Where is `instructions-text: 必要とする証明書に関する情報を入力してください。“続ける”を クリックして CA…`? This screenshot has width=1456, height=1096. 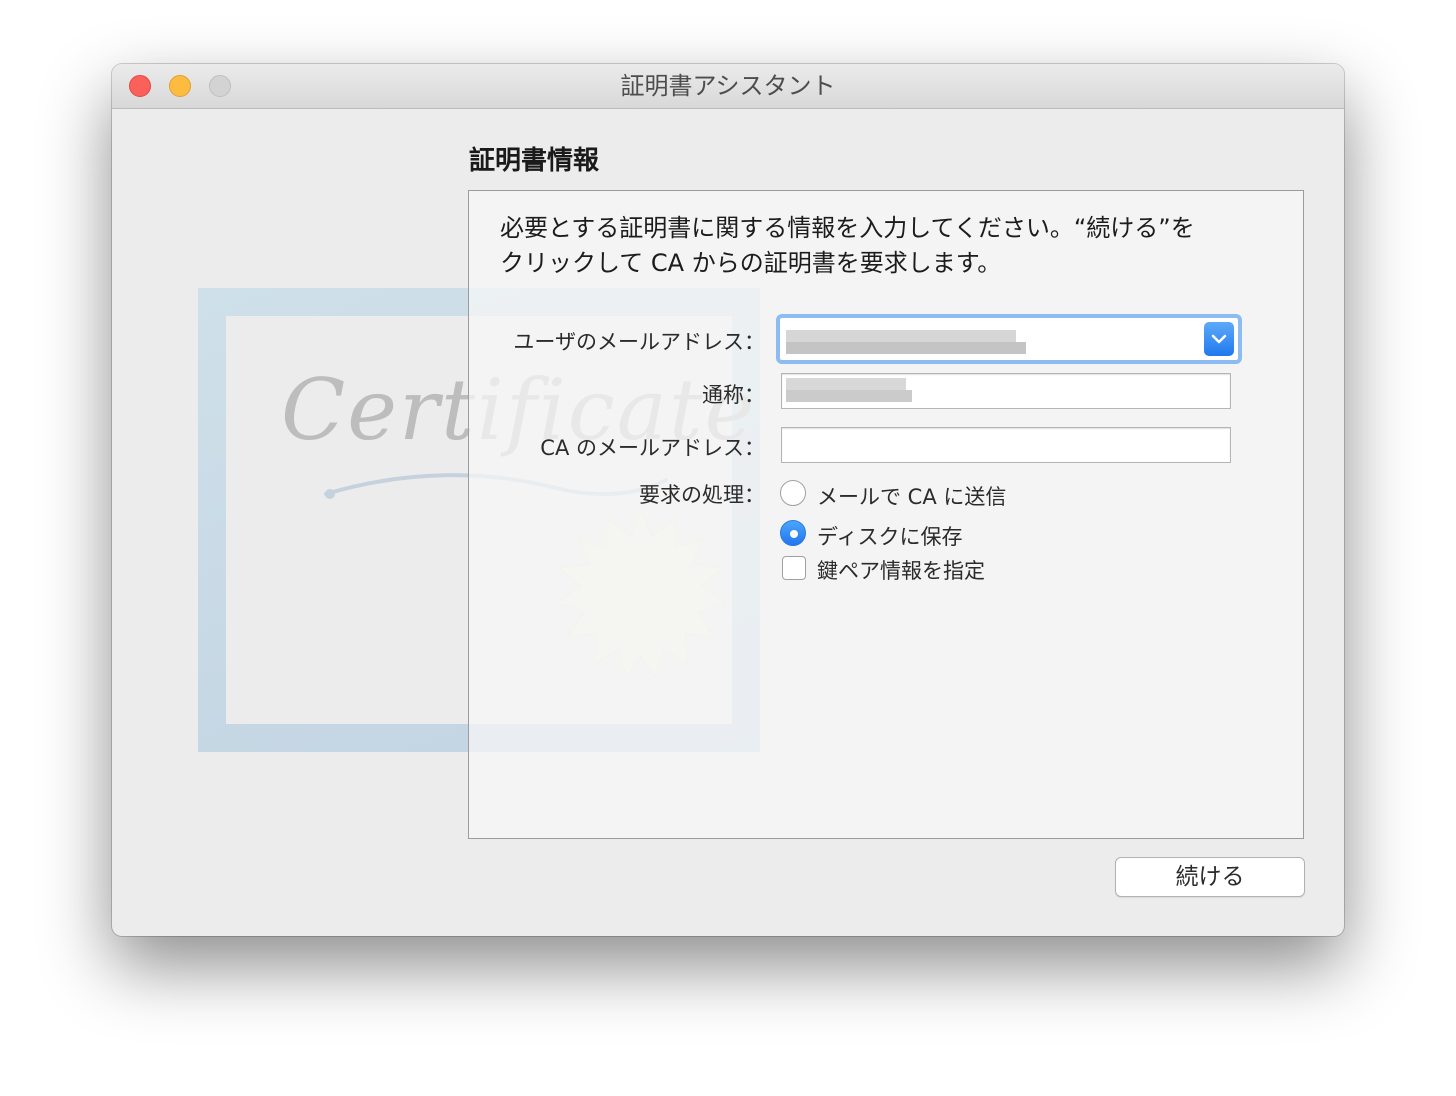 instructions-text: 必要とする証明書に関する情報を入力してください。“続ける”を クリックして CA… is located at coordinates (890, 246).